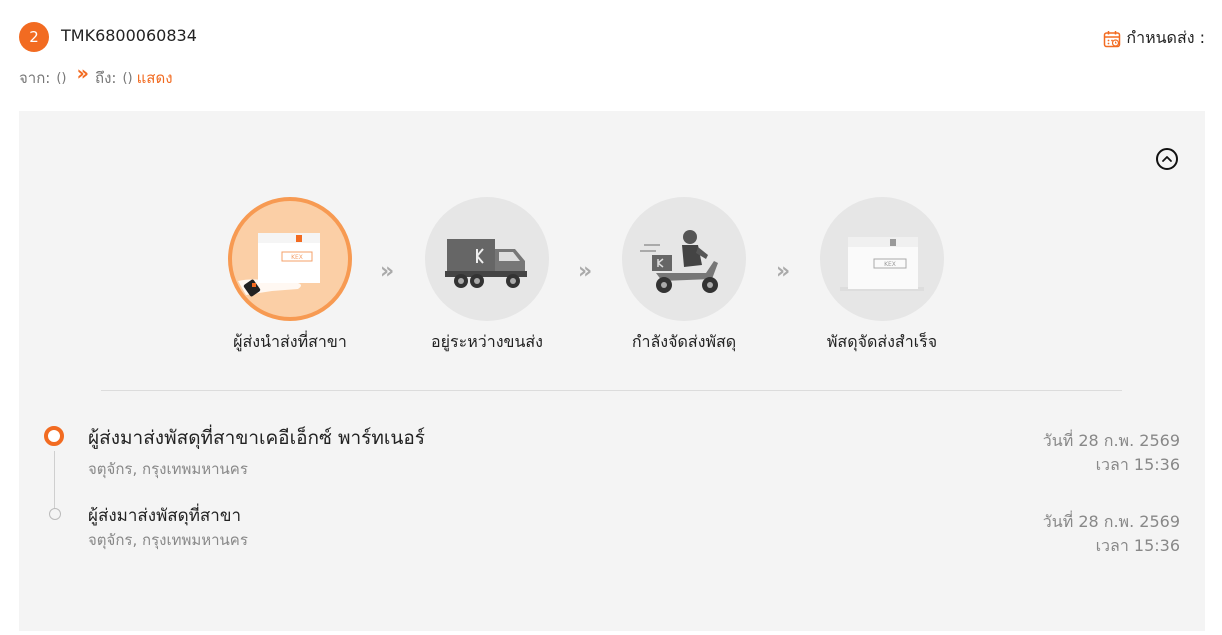 The height and width of the screenshot is (635, 1222). Describe the element at coordinates (55, 514) in the screenshot. I see `timeline-dot` at that location.